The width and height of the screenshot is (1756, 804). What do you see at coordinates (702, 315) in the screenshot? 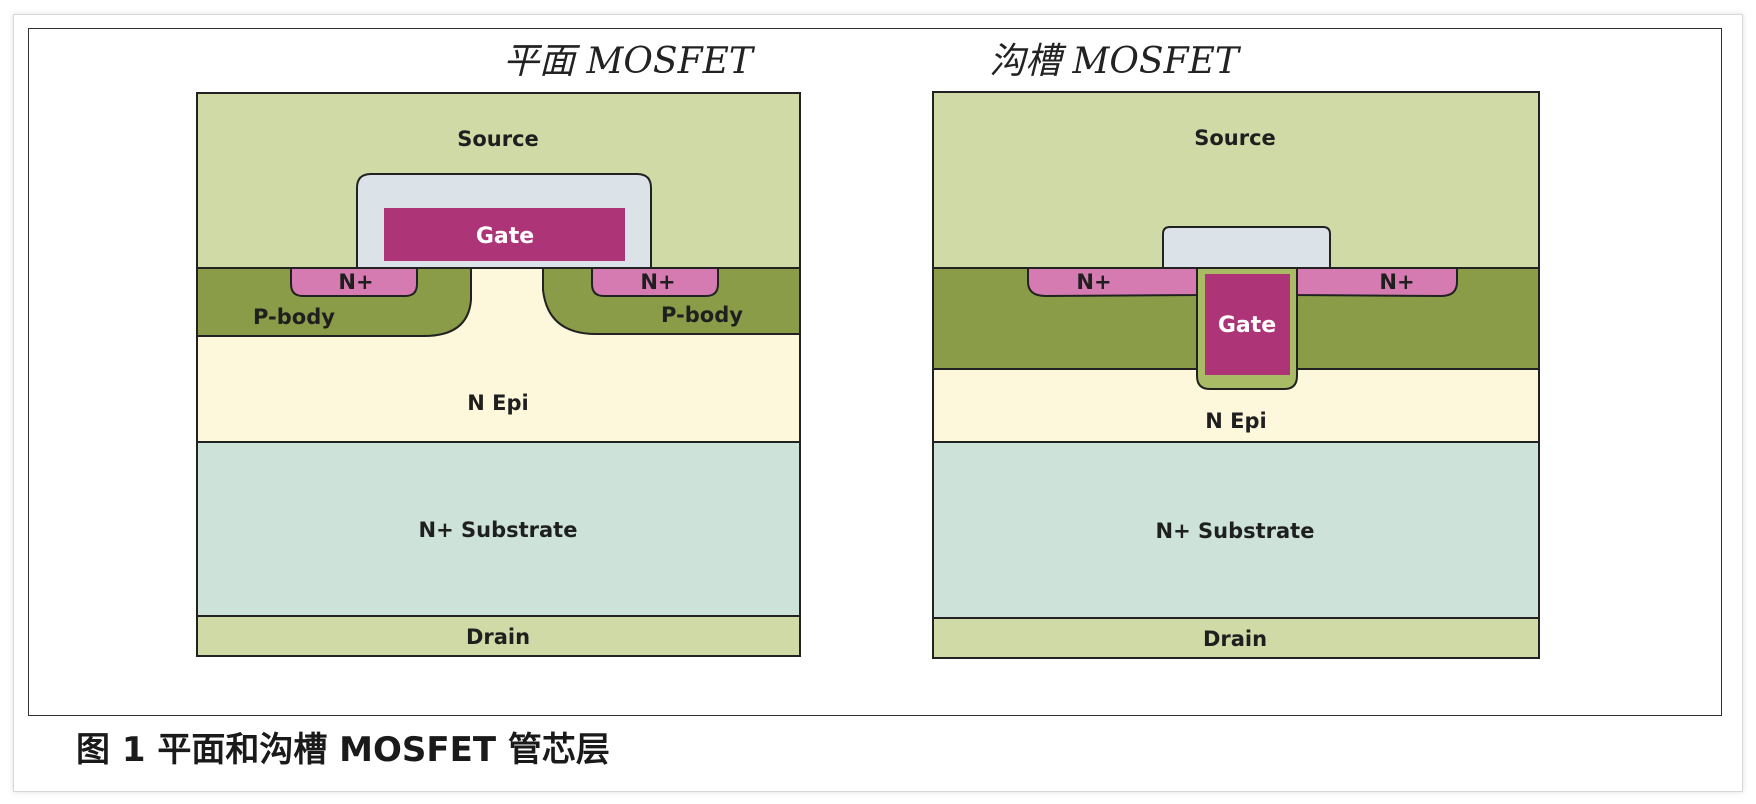
I see `planar-p-body-right-label: P-body` at bounding box center [702, 315].